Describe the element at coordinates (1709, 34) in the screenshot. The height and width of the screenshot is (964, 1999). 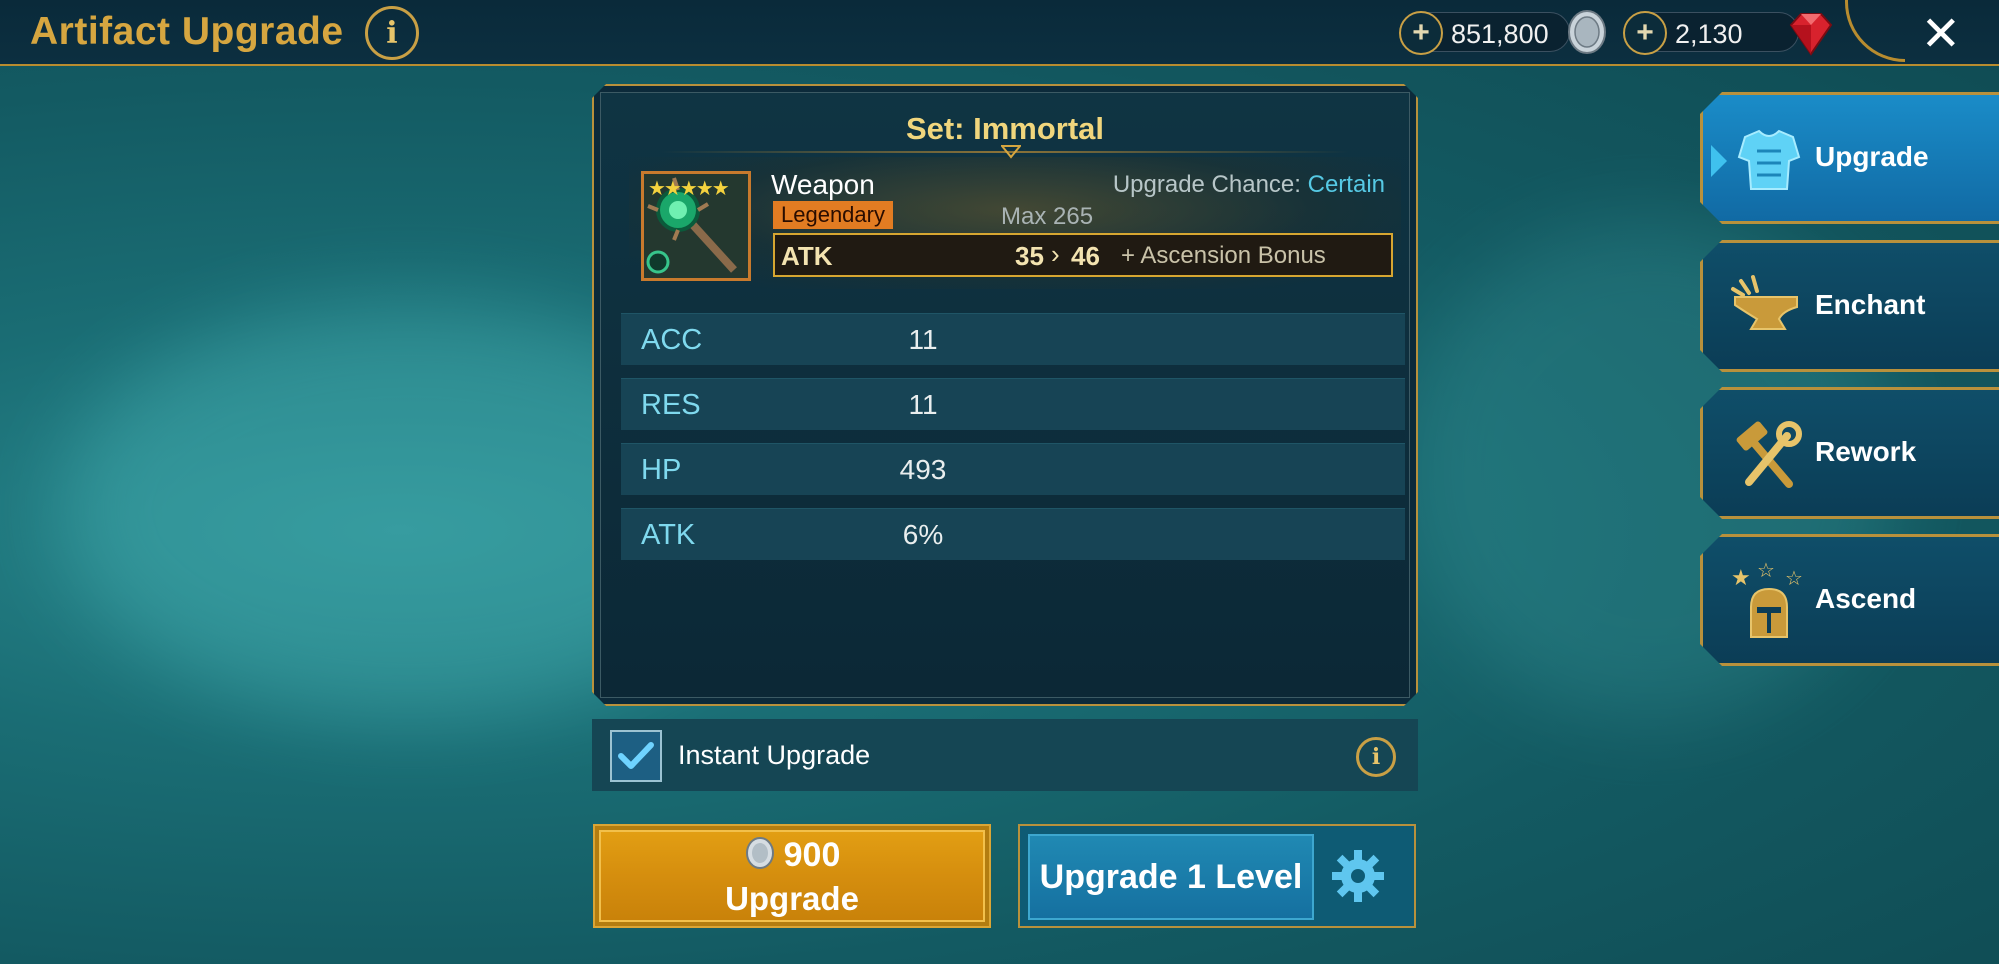
I see `gem-amount: 2,130` at that location.